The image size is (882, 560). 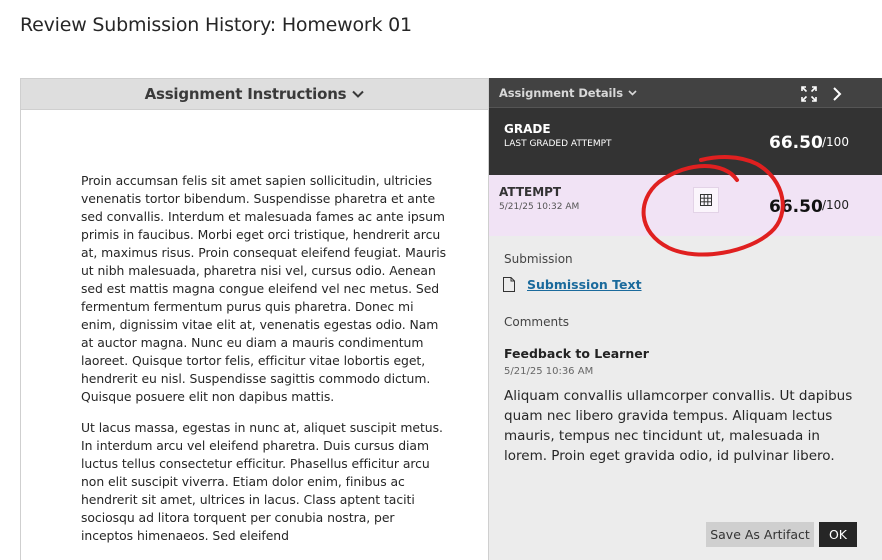 What do you see at coordinates (760, 534) in the screenshot?
I see `save-as-artifact-button: Save As Artifact` at bounding box center [760, 534].